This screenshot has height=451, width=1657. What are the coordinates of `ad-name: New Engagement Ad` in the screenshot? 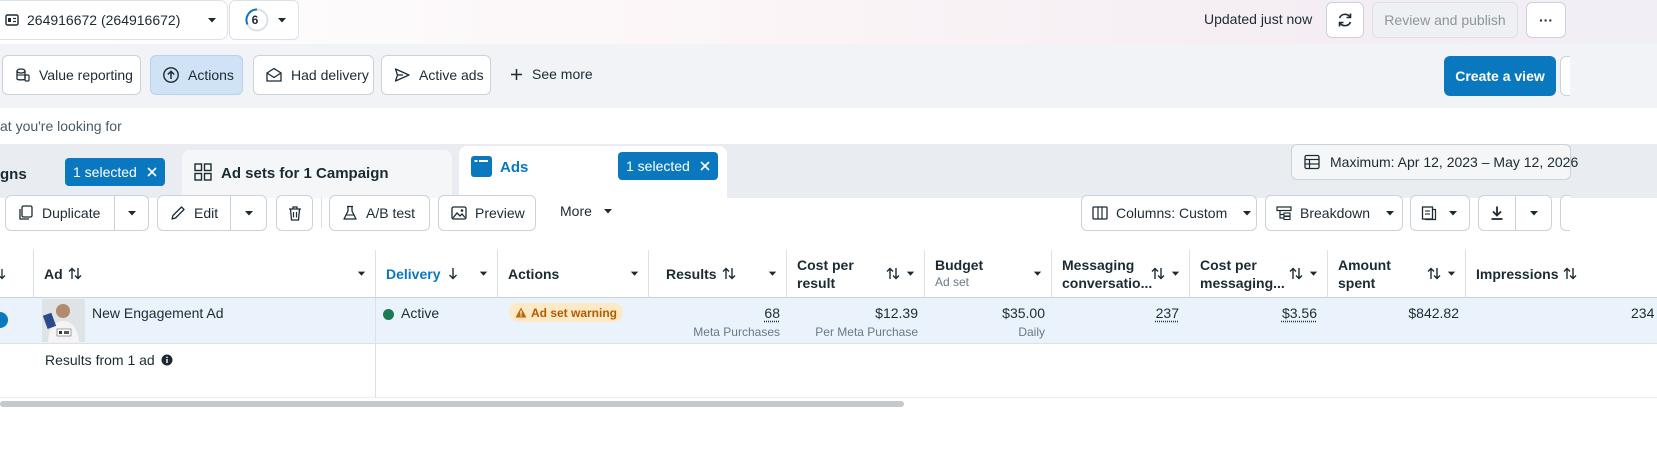 It's located at (158, 313).